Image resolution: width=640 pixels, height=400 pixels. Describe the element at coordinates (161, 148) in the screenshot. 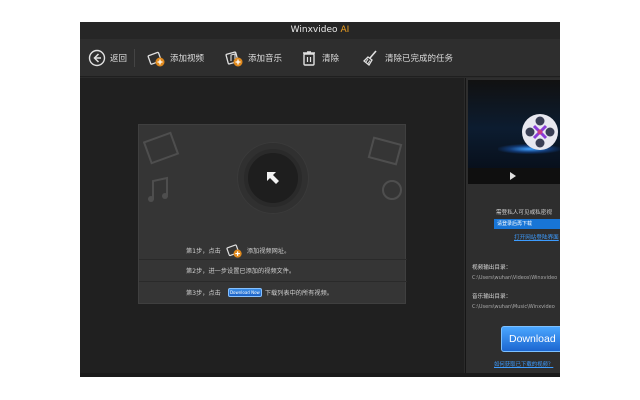

I see `decor-film-icon` at that location.